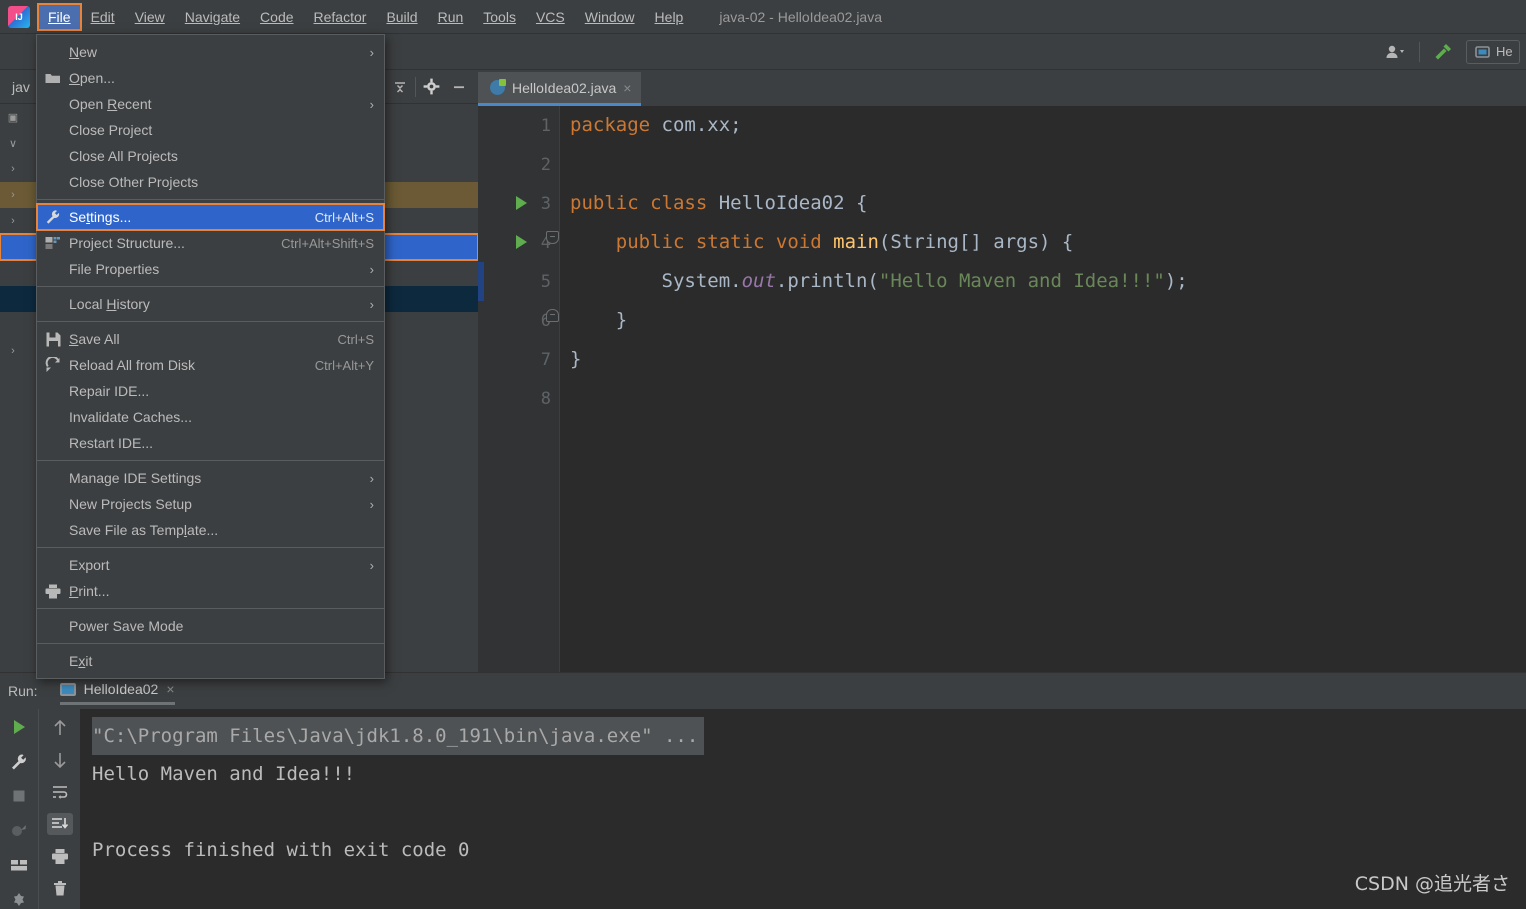 The image size is (1526, 909). What do you see at coordinates (521, 203) in the screenshot?
I see `run-class-gutter-icon` at bounding box center [521, 203].